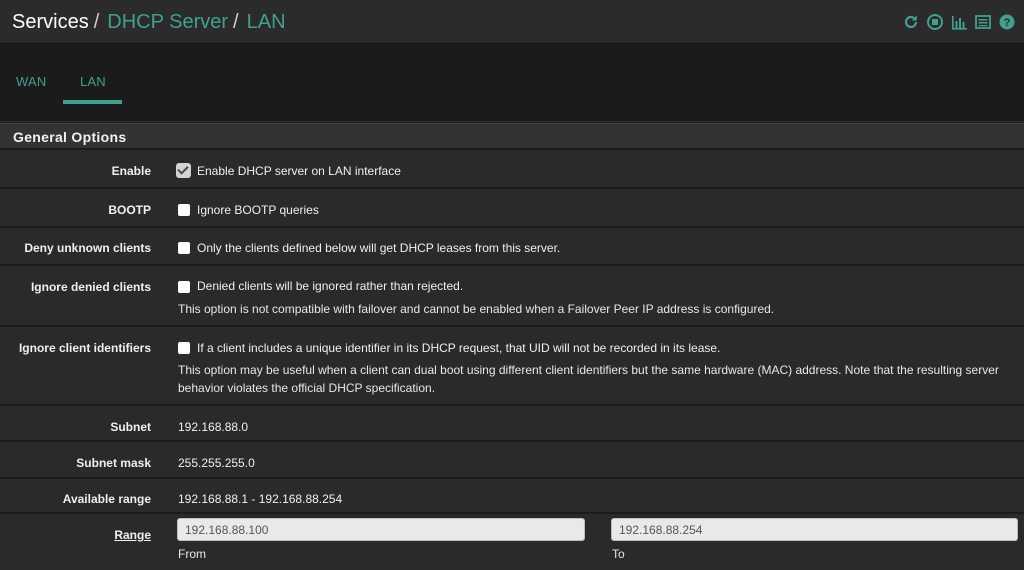 The image size is (1024, 570). What do you see at coordinates (911, 22) in the screenshot?
I see `reload-icon` at bounding box center [911, 22].